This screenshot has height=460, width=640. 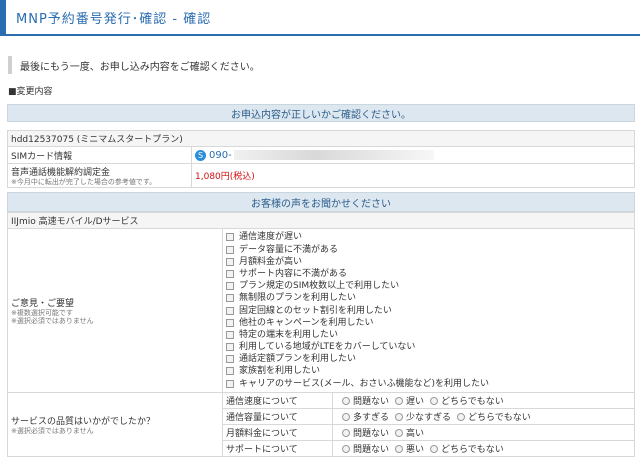 I want to click on sim-info: S 090-, so click(x=413, y=155).